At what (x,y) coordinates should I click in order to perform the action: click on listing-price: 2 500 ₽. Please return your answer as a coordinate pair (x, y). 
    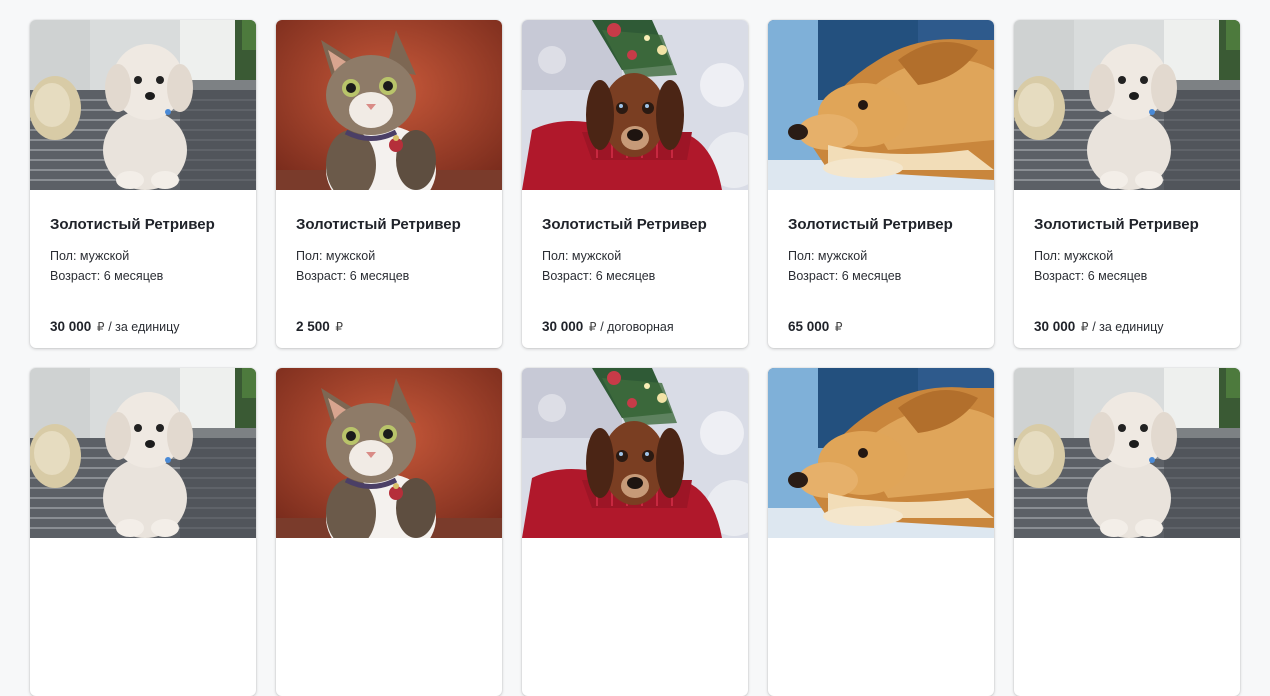
    Looking at the image, I should click on (319, 327).